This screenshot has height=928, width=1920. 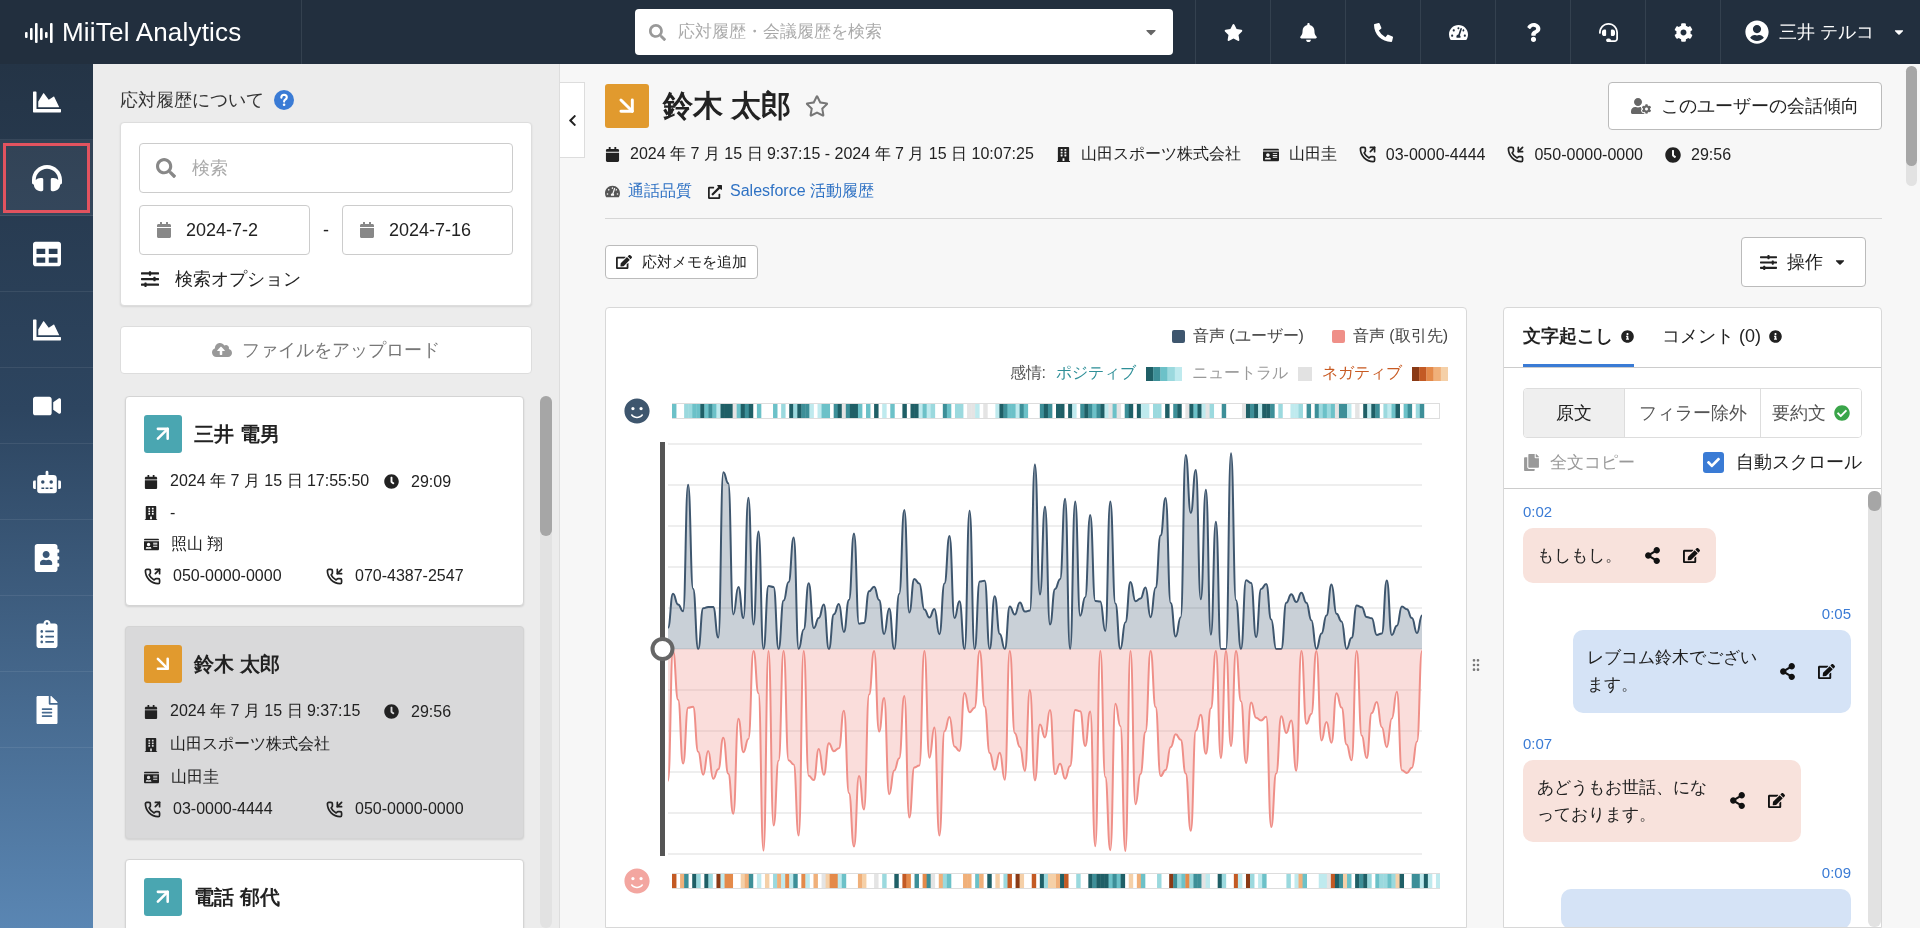 I want to click on mode-tab: 原文, so click(x=1574, y=413).